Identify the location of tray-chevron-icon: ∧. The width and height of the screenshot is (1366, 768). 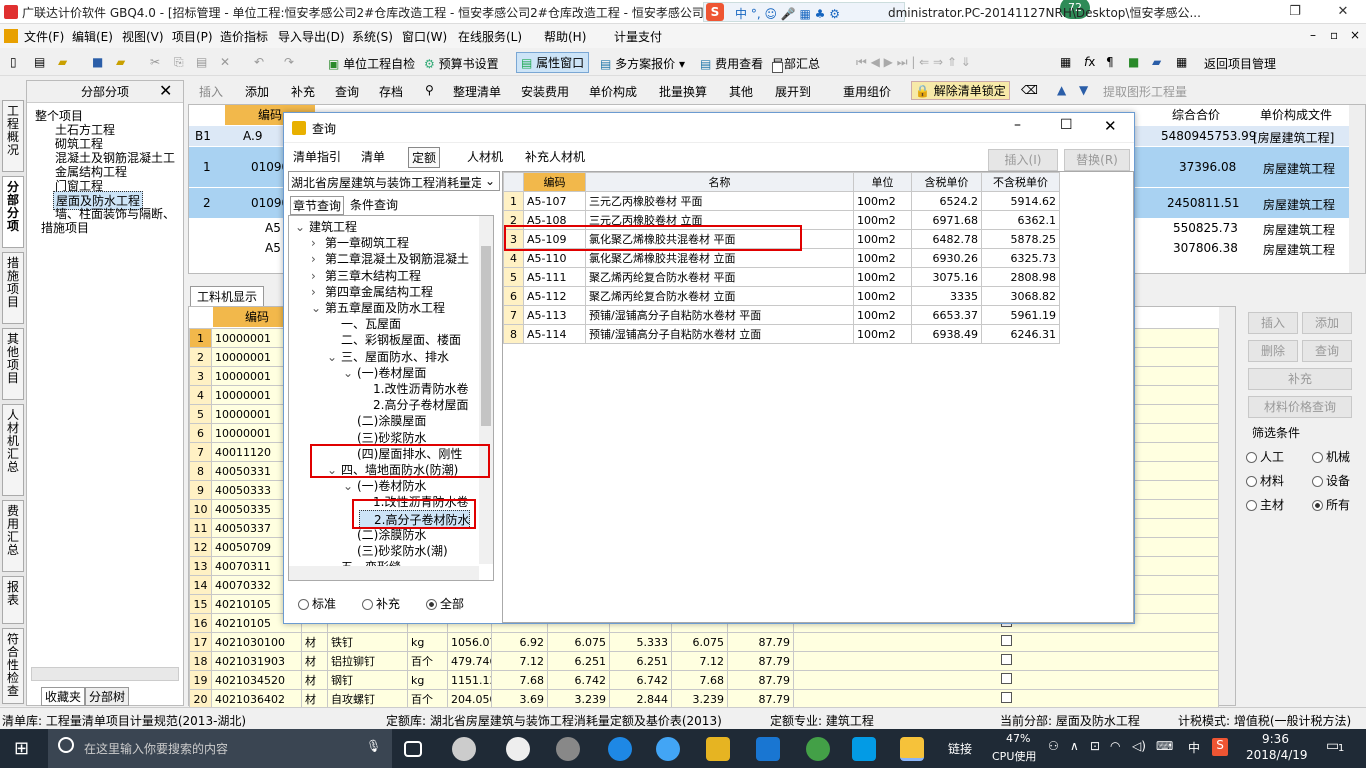
(1074, 746).